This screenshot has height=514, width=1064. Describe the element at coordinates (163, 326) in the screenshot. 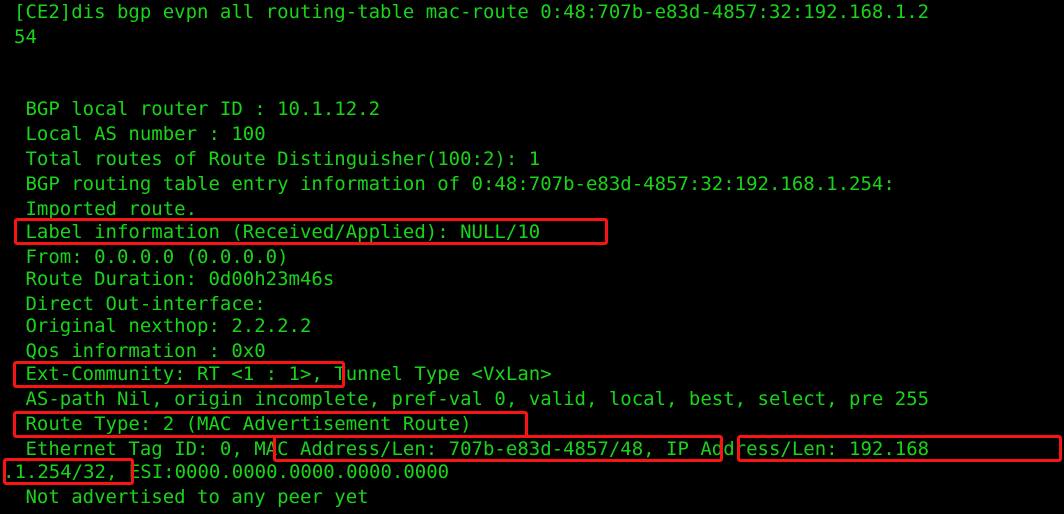

I see `terminal-line-original-nexthop: Original nexthop: 2.2.2.2` at that location.